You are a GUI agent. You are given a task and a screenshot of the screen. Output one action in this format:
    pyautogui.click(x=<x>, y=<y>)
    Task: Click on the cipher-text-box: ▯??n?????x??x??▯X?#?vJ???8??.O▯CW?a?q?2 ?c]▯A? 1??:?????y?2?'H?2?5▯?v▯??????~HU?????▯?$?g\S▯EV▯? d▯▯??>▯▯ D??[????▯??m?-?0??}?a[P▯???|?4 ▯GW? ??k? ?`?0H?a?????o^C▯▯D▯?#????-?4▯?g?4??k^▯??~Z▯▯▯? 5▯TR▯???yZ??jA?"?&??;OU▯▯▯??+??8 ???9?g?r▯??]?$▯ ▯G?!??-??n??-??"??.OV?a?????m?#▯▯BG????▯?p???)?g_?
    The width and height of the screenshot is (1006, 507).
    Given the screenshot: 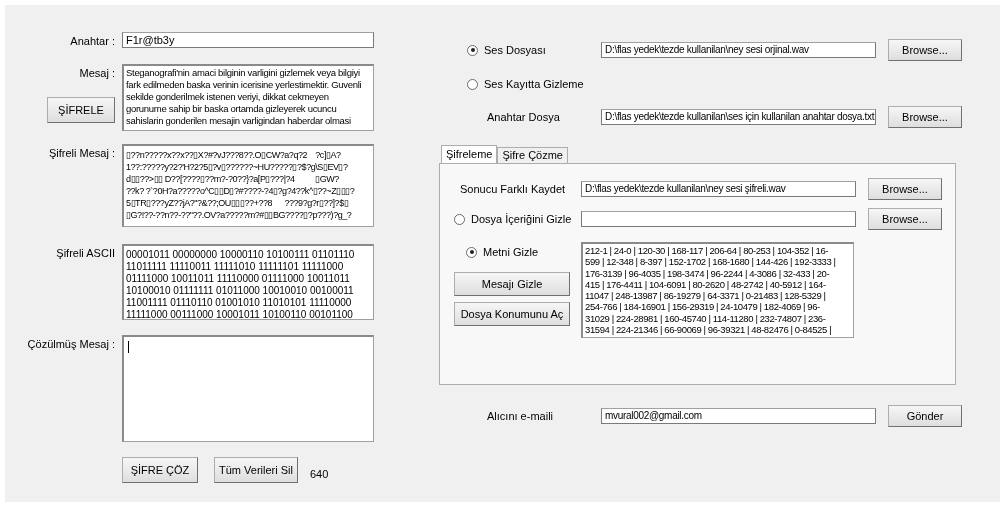 What is the action you would take?
    pyautogui.click(x=248, y=185)
    